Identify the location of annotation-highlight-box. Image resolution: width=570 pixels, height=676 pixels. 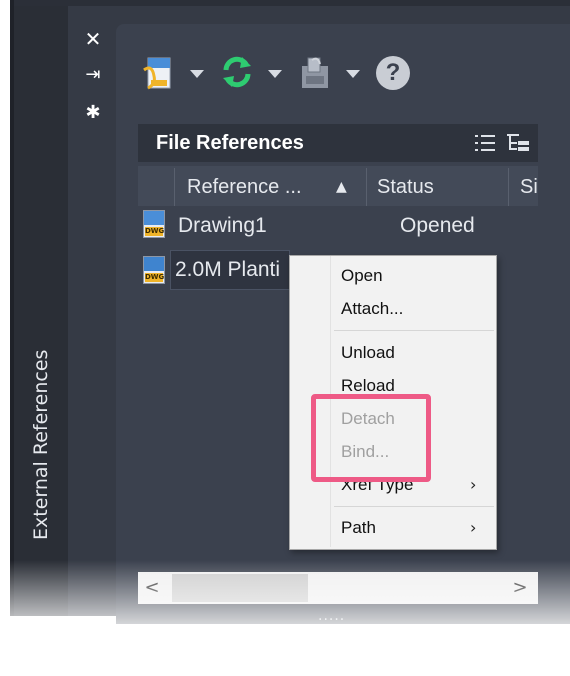
(371, 438).